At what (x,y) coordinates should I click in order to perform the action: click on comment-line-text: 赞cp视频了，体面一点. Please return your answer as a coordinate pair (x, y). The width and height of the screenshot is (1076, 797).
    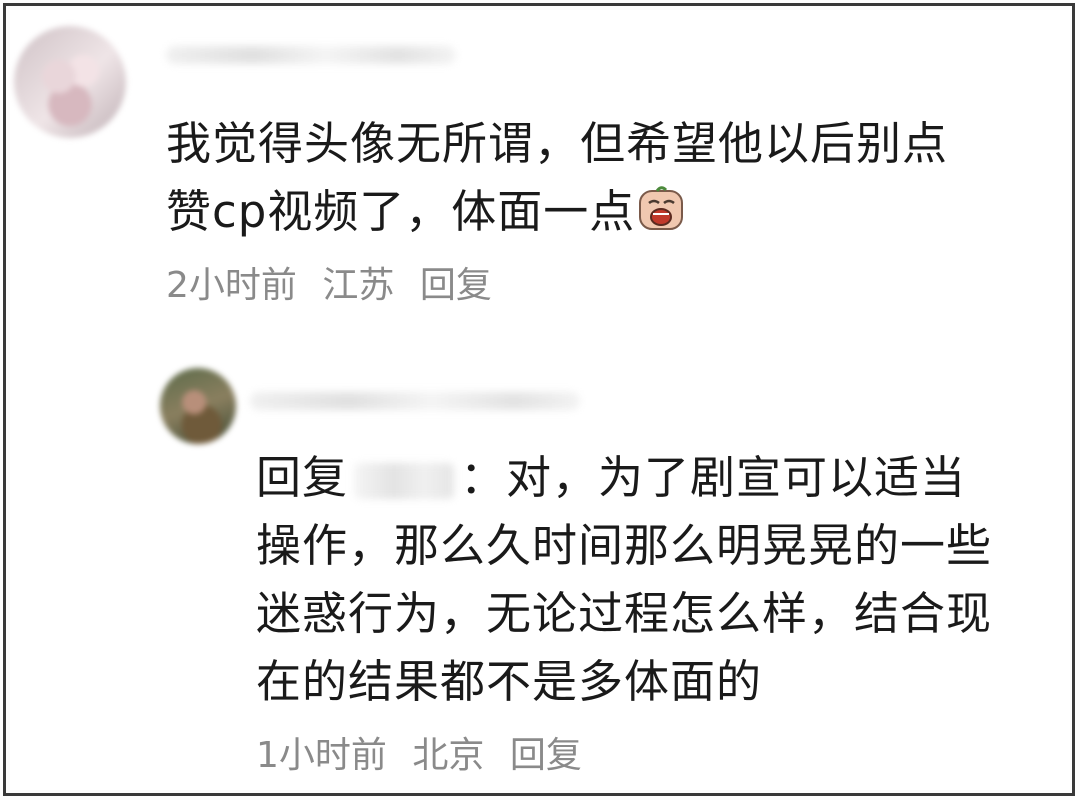
    Looking at the image, I should click on (401, 211).